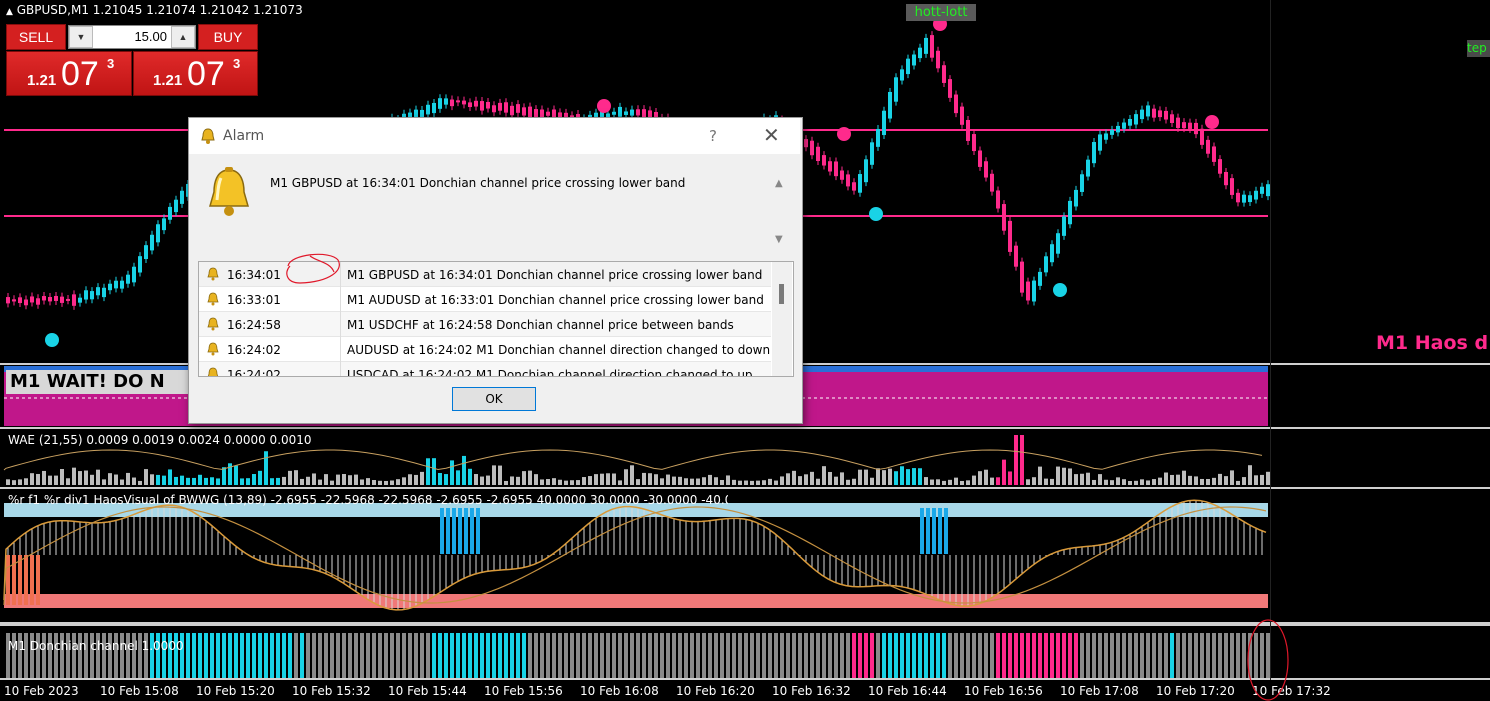 The height and width of the screenshot is (701, 1490). I want to click on signal-dot, so click(604, 106).